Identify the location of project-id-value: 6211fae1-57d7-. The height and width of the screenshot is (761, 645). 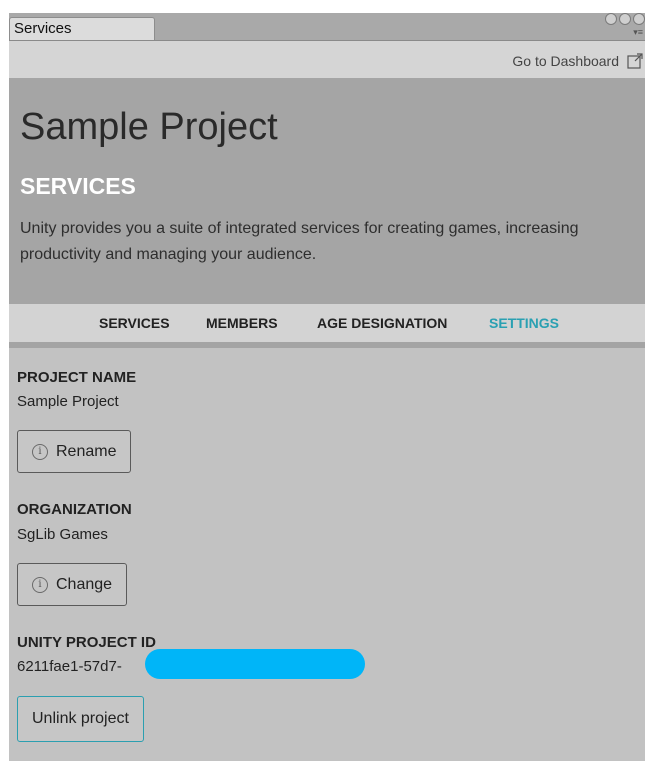
(69, 666).